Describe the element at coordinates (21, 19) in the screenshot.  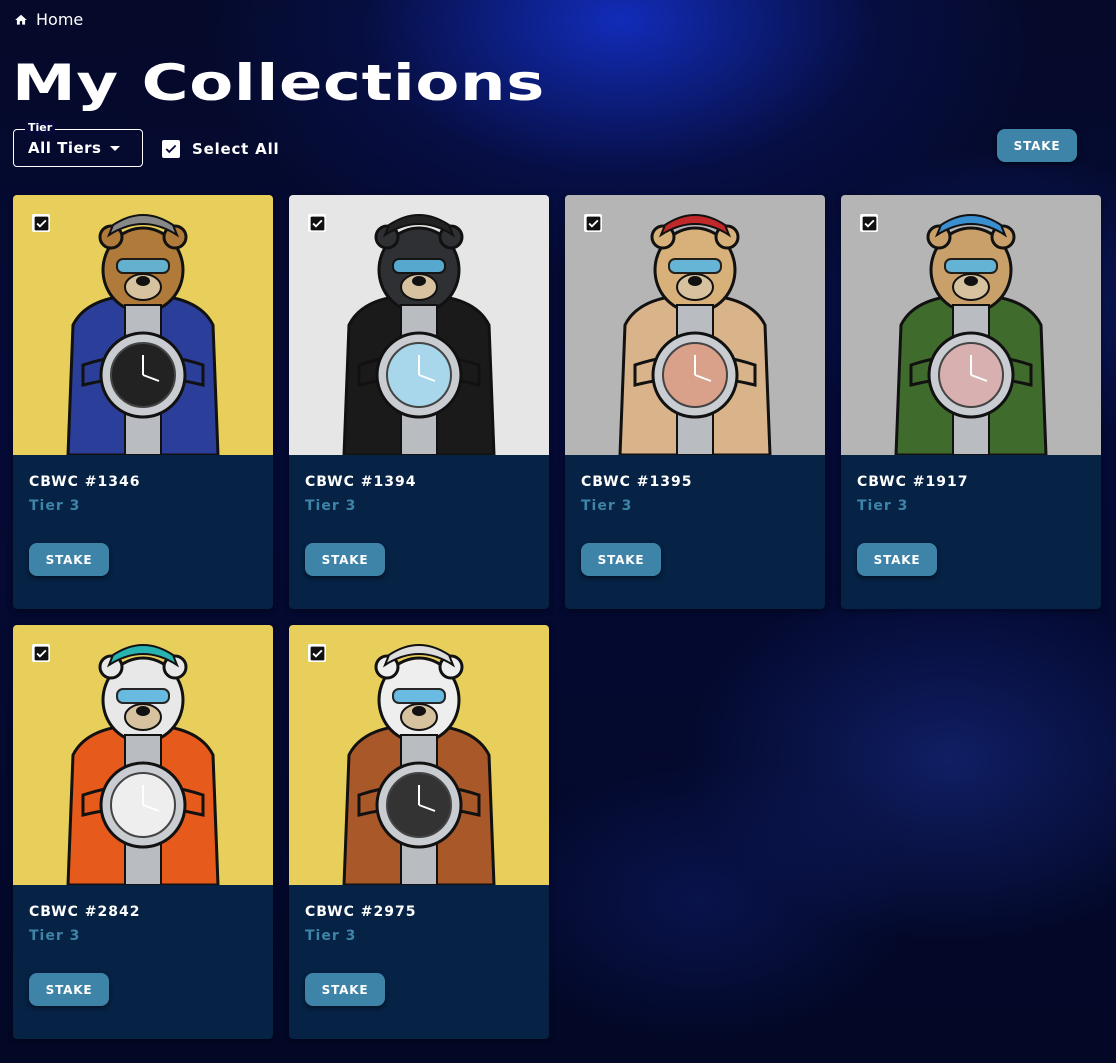
I see `home-icon` at that location.